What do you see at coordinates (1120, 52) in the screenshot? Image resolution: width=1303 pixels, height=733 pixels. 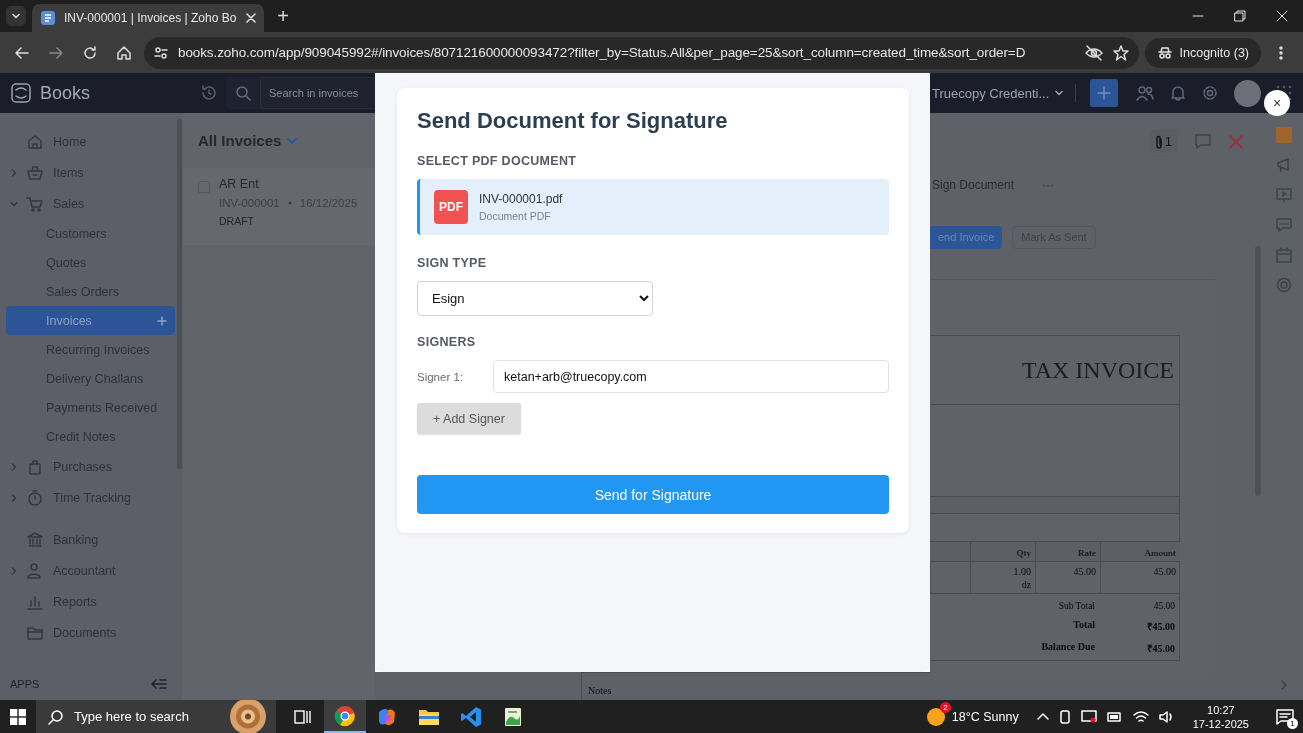 I see `star-icon` at bounding box center [1120, 52].